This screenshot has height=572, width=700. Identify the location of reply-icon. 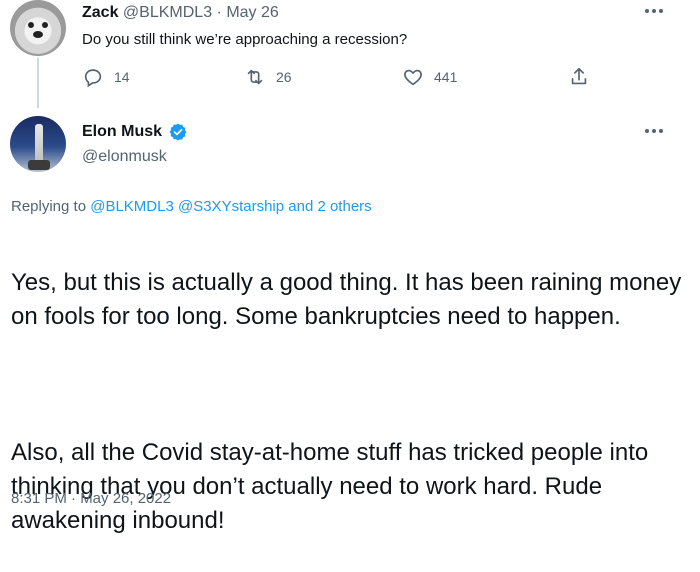
(93, 78).